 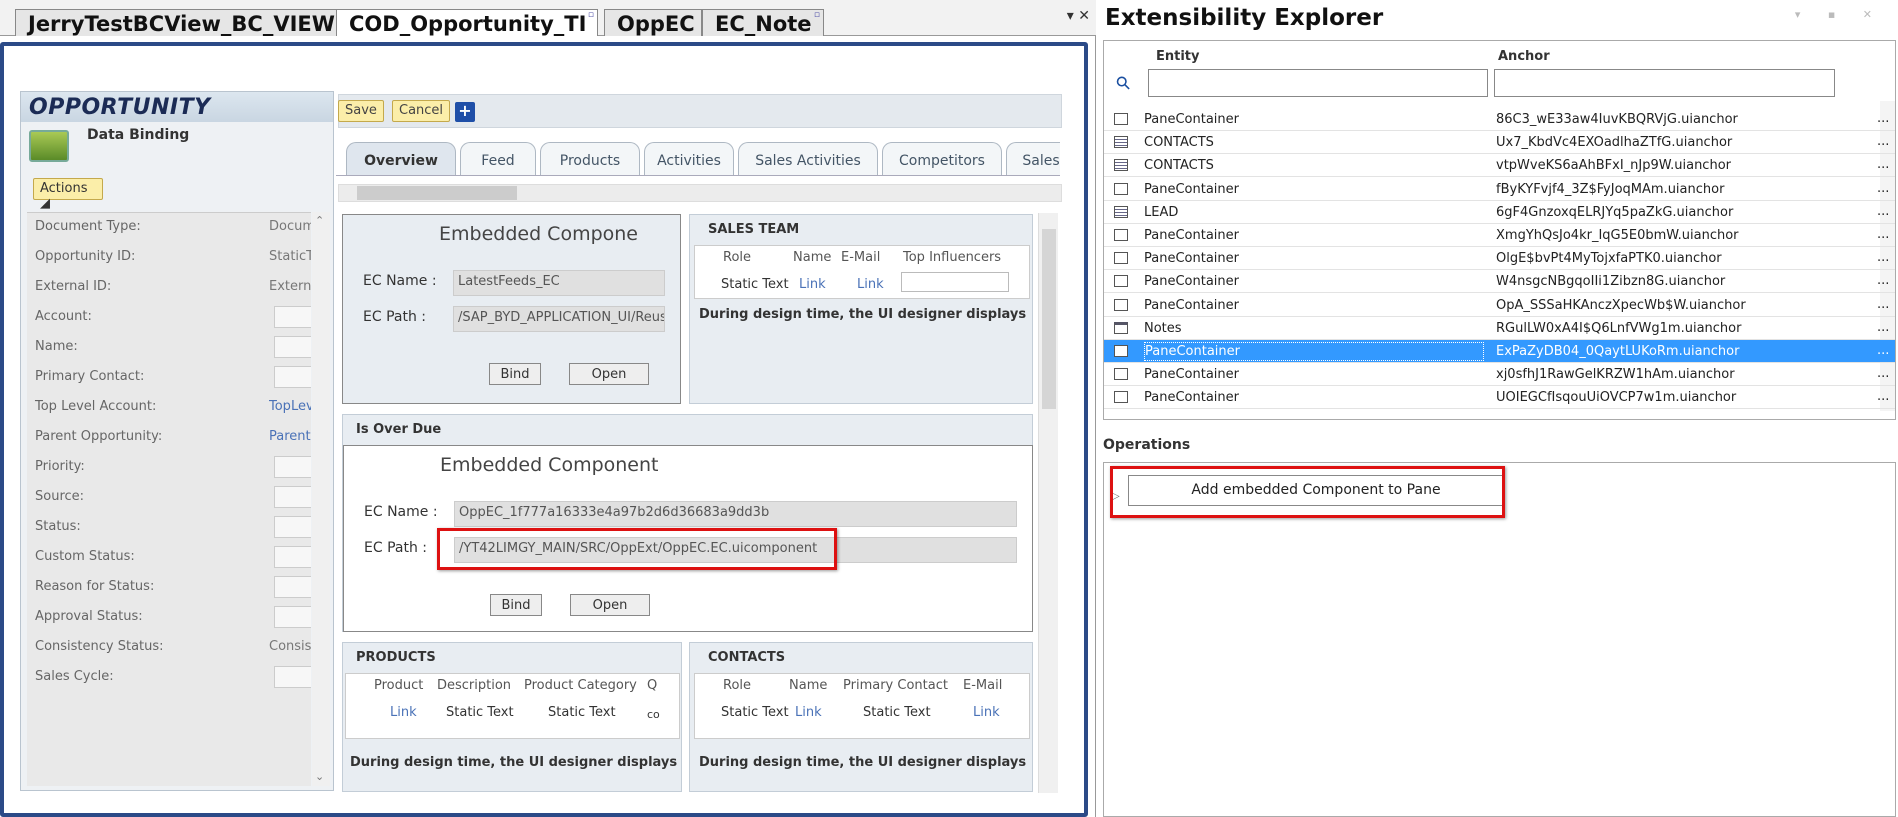 I want to click on actions-button: Actions ◢, so click(x=68, y=194).